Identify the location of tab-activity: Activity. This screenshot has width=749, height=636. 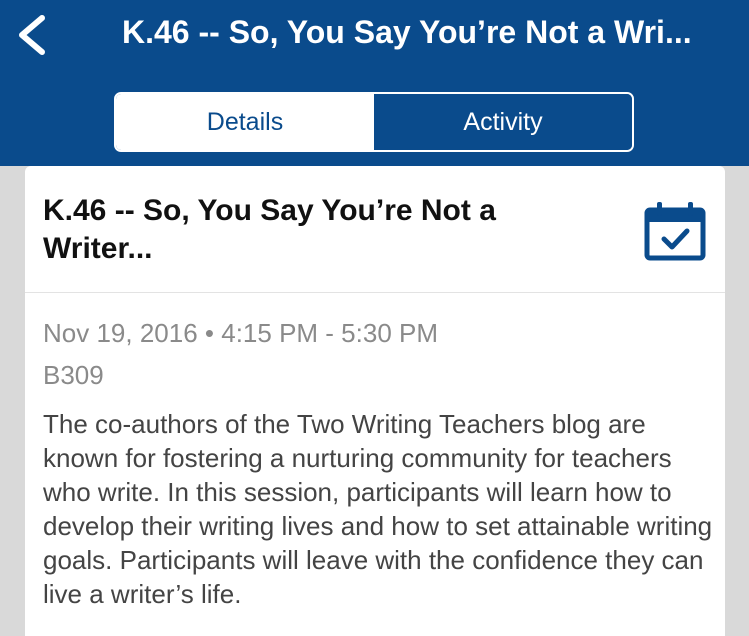
(503, 122).